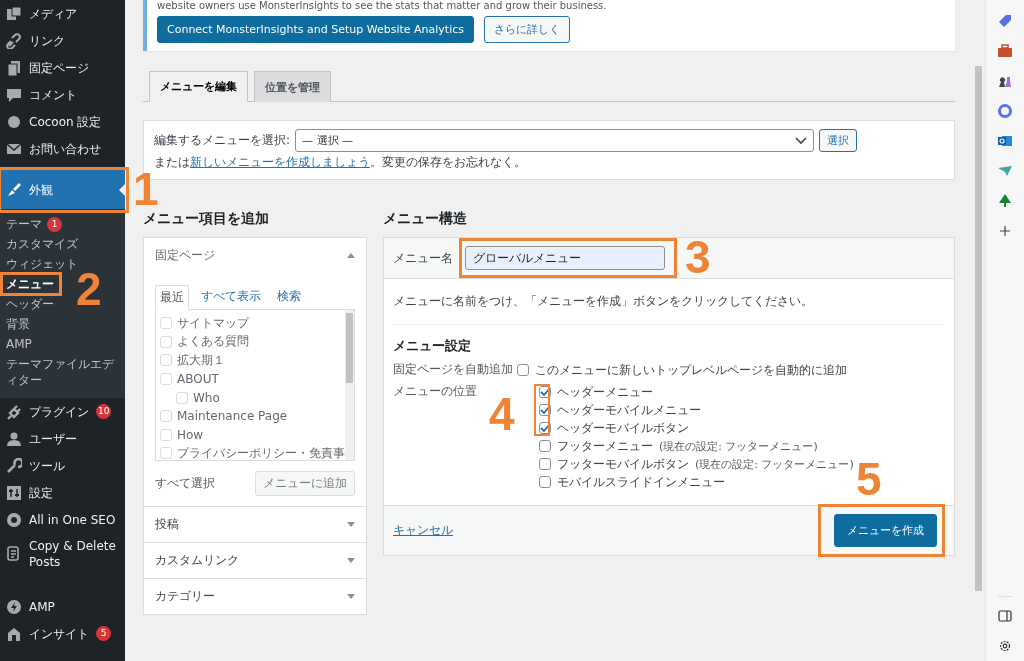 Image resolution: width=1024 pixels, height=661 pixels. What do you see at coordinates (54, 224) in the screenshot?
I see `count-badge: 1` at bounding box center [54, 224].